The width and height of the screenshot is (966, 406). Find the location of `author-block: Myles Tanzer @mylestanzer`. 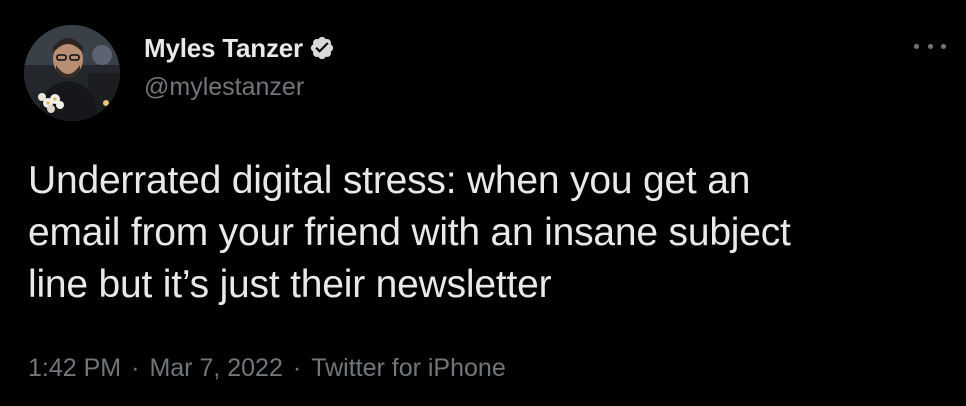

author-block: Myles Tanzer @mylestanzer is located at coordinates (239, 67).